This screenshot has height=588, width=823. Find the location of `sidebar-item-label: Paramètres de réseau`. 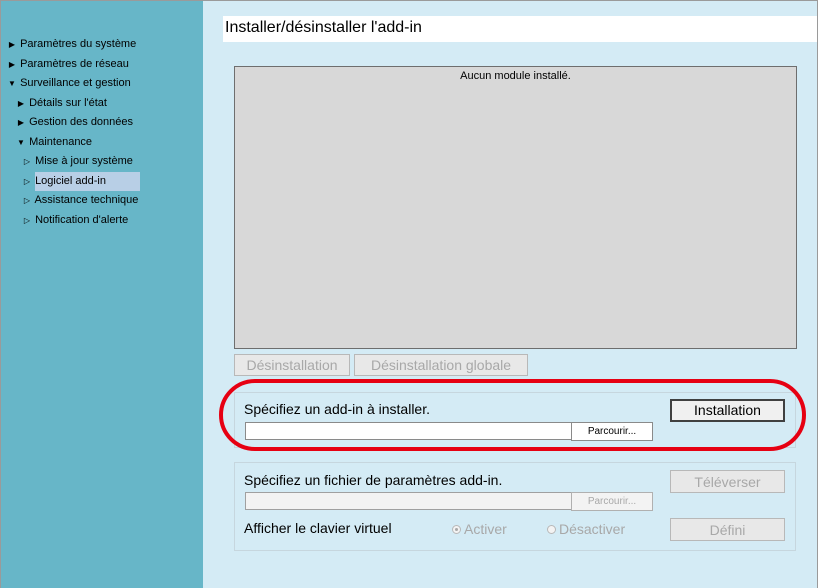

sidebar-item-label: Paramètres de réseau is located at coordinates (74, 63).